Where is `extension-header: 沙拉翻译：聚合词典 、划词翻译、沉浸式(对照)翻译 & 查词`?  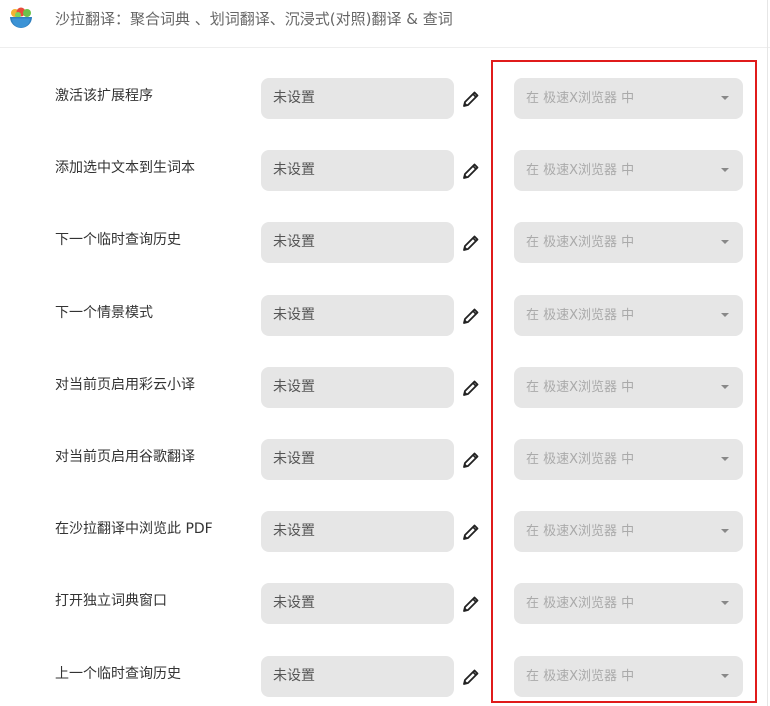 extension-header: 沙拉翻译：聚合词典 、划词翻译、沉浸式(对照)翻译 & 查词 is located at coordinates (385, 24).